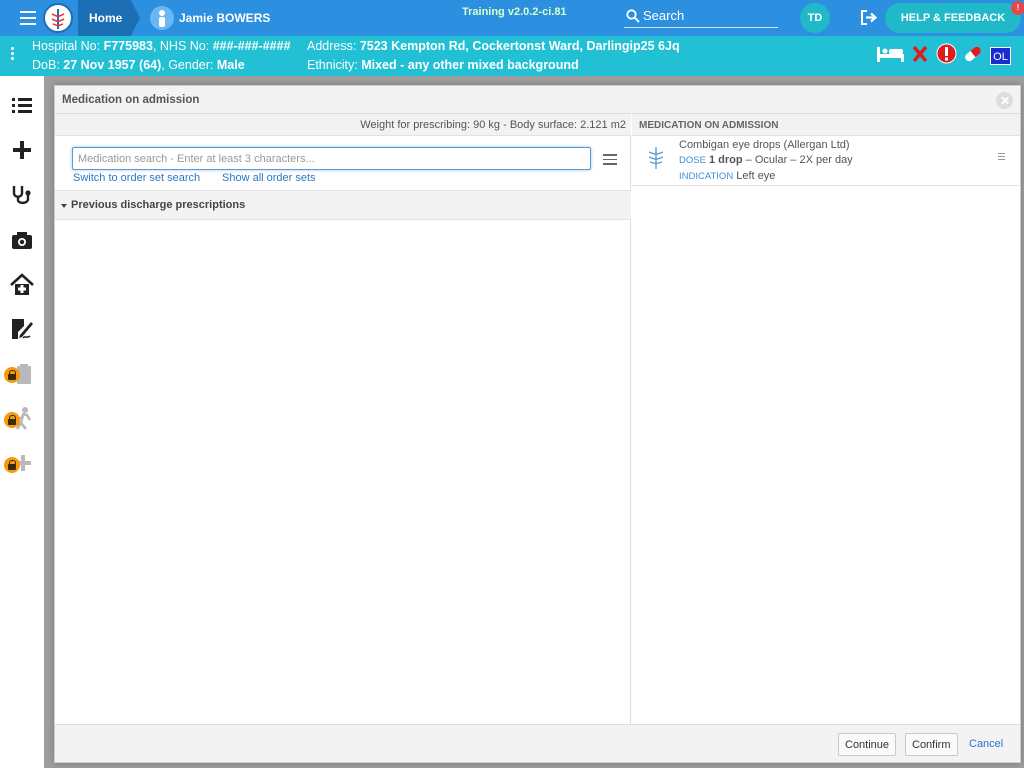  Describe the element at coordinates (756, 176) in the screenshot. I see `indication-value: Left eye` at that location.